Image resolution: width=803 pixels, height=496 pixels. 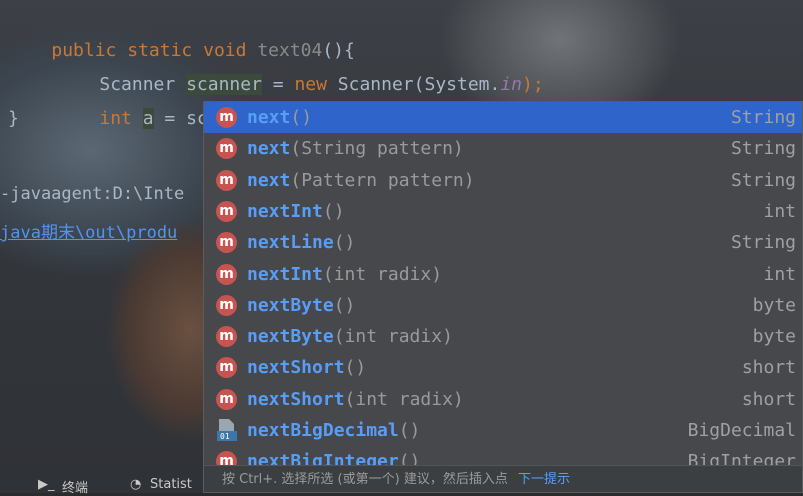 What do you see at coordinates (503, 367) in the screenshot?
I see `completion-item: m nextShort() short` at bounding box center [503, 367].